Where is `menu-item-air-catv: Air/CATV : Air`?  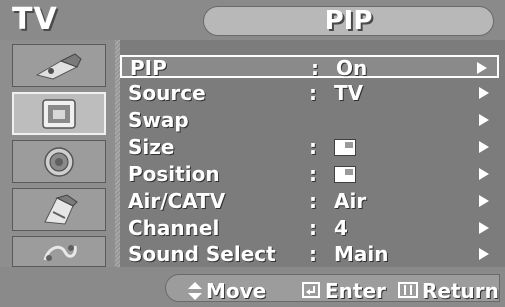 menu-item-air-catv: Air/CATV : Air is located at coordinates (309, 201).